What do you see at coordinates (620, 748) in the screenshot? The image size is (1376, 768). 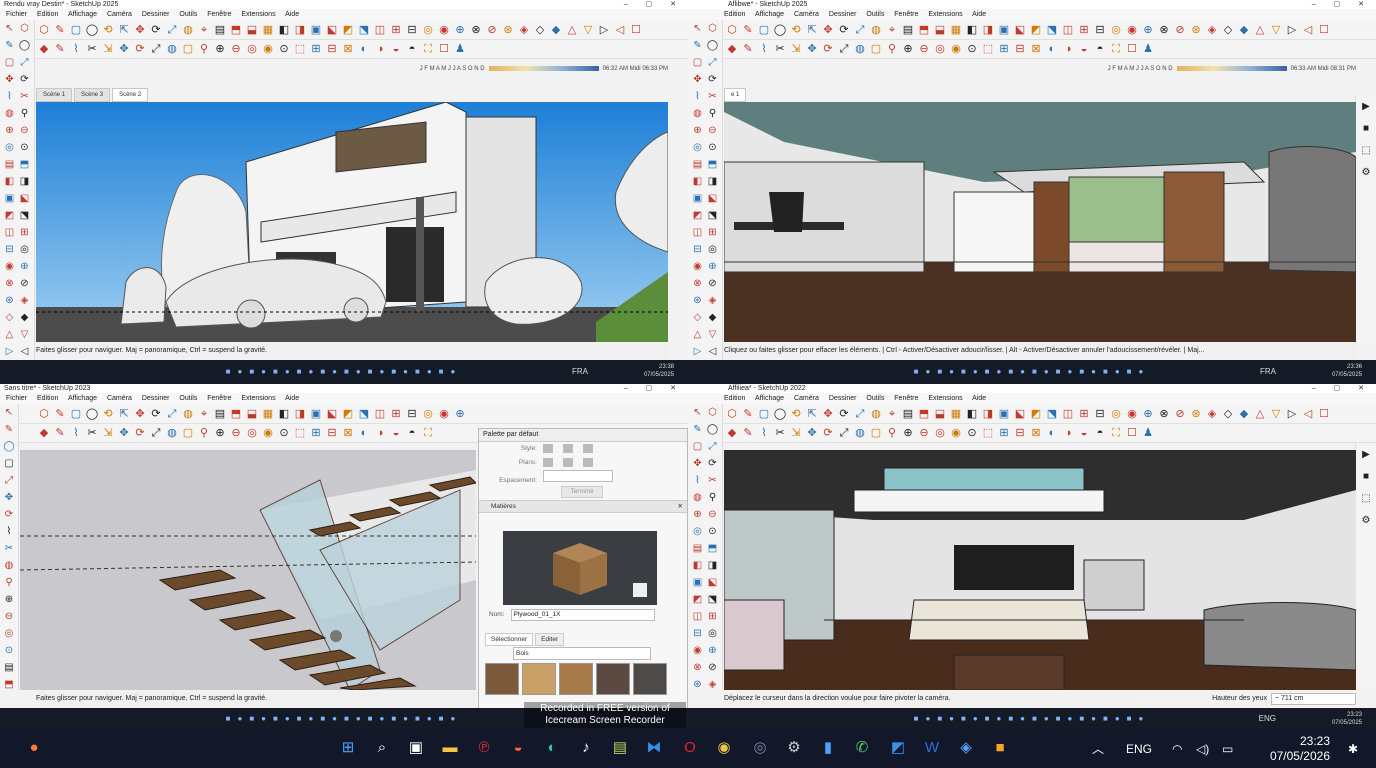 I see `notepad-icon: ▤` at bounding box center [620, 748].